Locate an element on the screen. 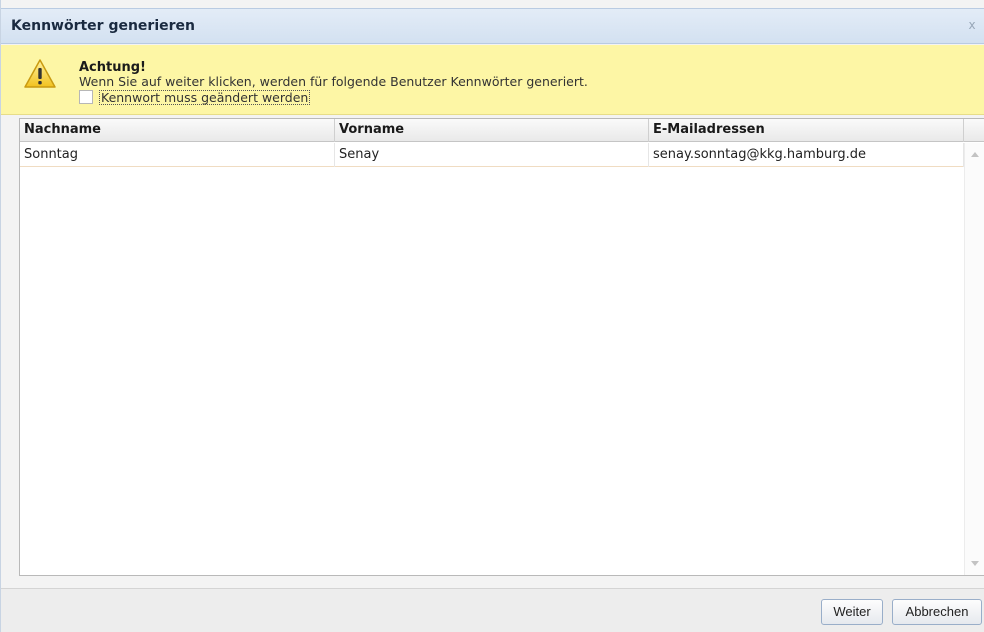 This screenshot has height=632, width=984. scroll-up-icon is located at coordinates (975, 154).